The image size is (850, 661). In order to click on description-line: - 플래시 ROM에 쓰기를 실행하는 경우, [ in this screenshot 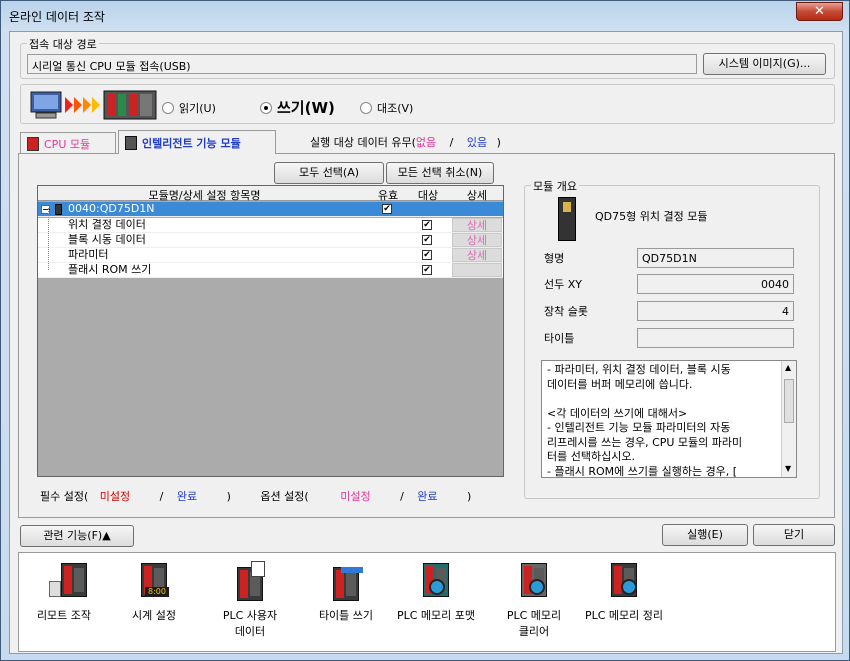, I will do `click(642, 471)`.